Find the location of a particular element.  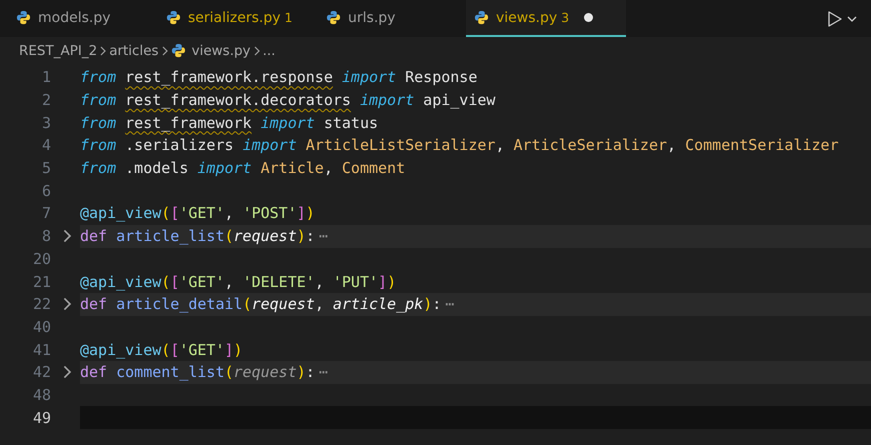

line-number: 7 is located at coordinates (45, 213).